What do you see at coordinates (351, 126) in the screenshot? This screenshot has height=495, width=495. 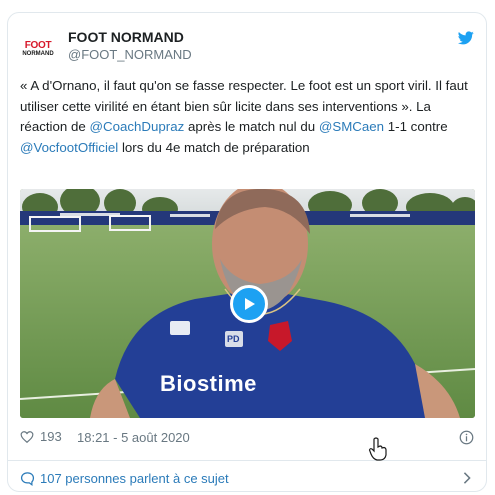 I see `mention-link-smcaen: @SMCaen` at bounding box center [351, 126].